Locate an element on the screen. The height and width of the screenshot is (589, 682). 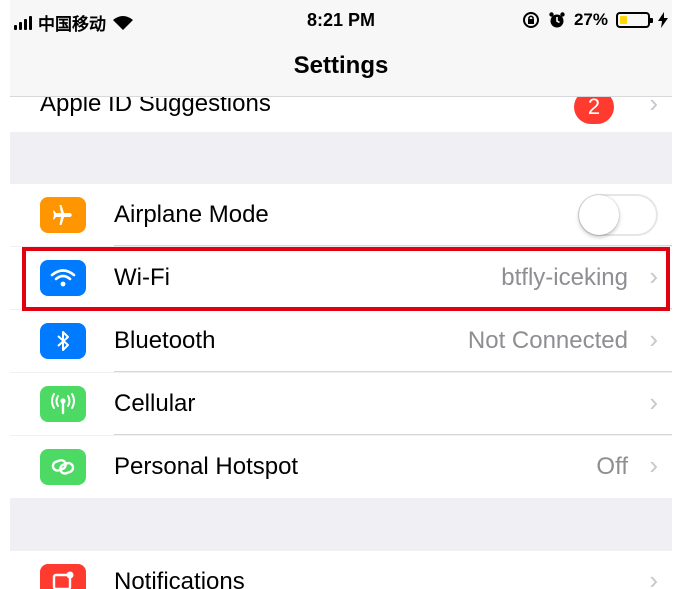
wifi-network-name: btfly-iceking is located at coordinates (564, 277).